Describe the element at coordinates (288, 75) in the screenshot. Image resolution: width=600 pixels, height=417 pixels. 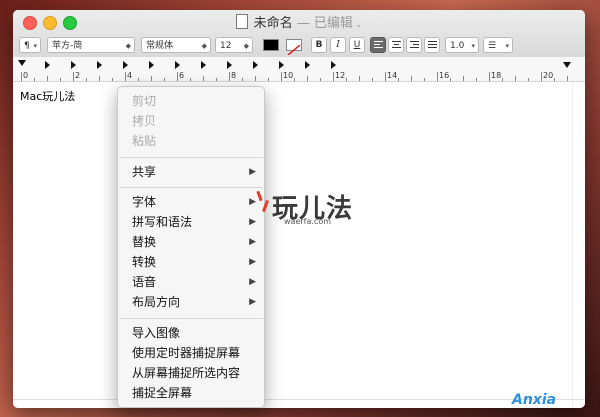
I see `ruler-label: 10` at that location.